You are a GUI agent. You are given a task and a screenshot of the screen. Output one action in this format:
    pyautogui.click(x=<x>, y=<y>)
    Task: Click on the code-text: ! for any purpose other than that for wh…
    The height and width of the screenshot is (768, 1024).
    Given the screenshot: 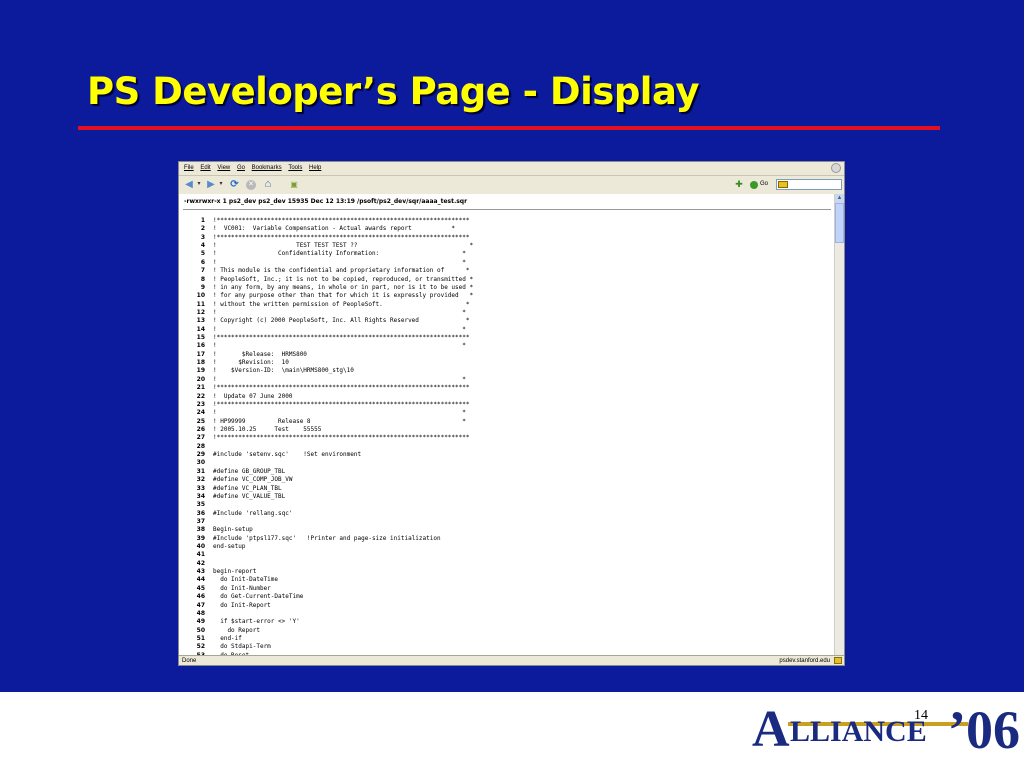 What is the action you would take?
    pyautogui.click(x=343, y=296)
    